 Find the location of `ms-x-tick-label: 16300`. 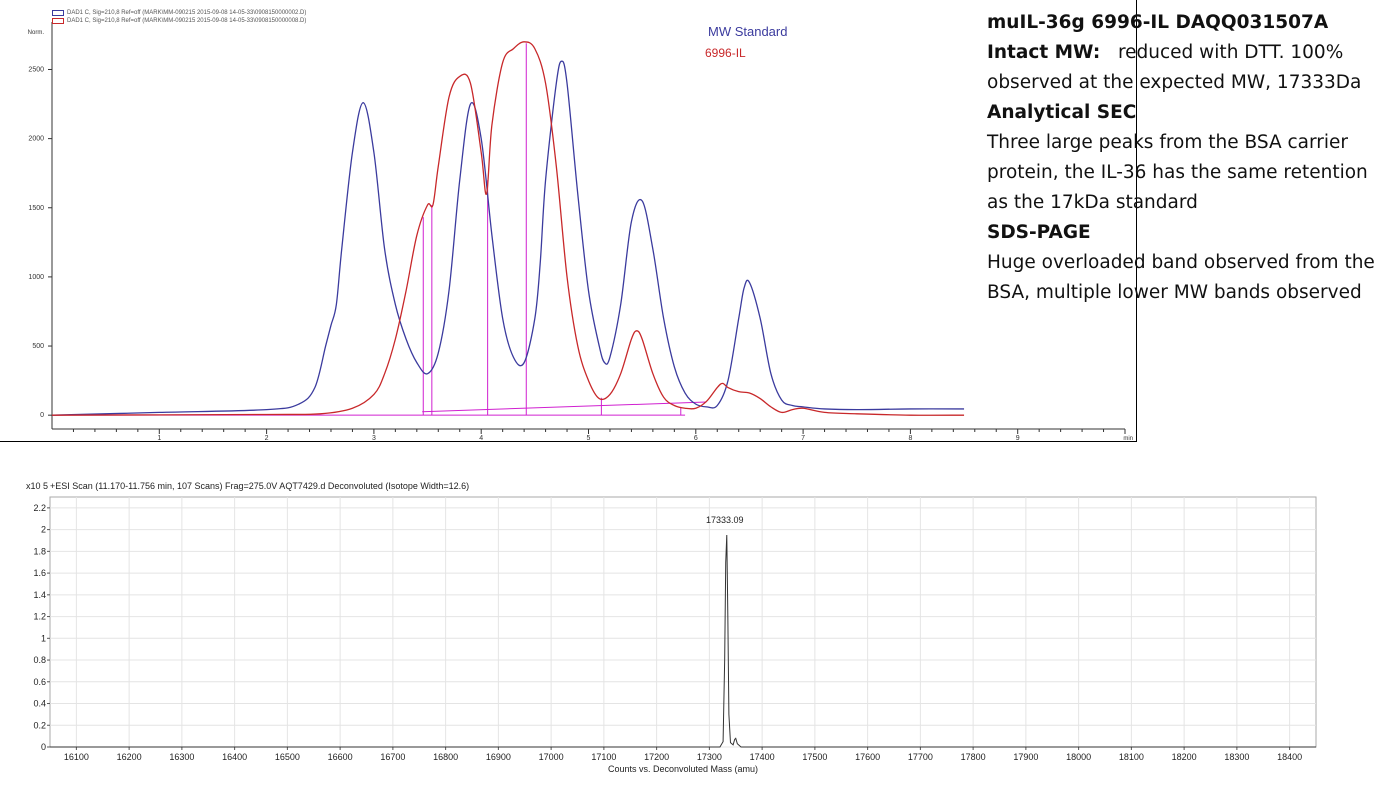

ms-x-tick-label: 16300 is located at coordinates (181, 757).